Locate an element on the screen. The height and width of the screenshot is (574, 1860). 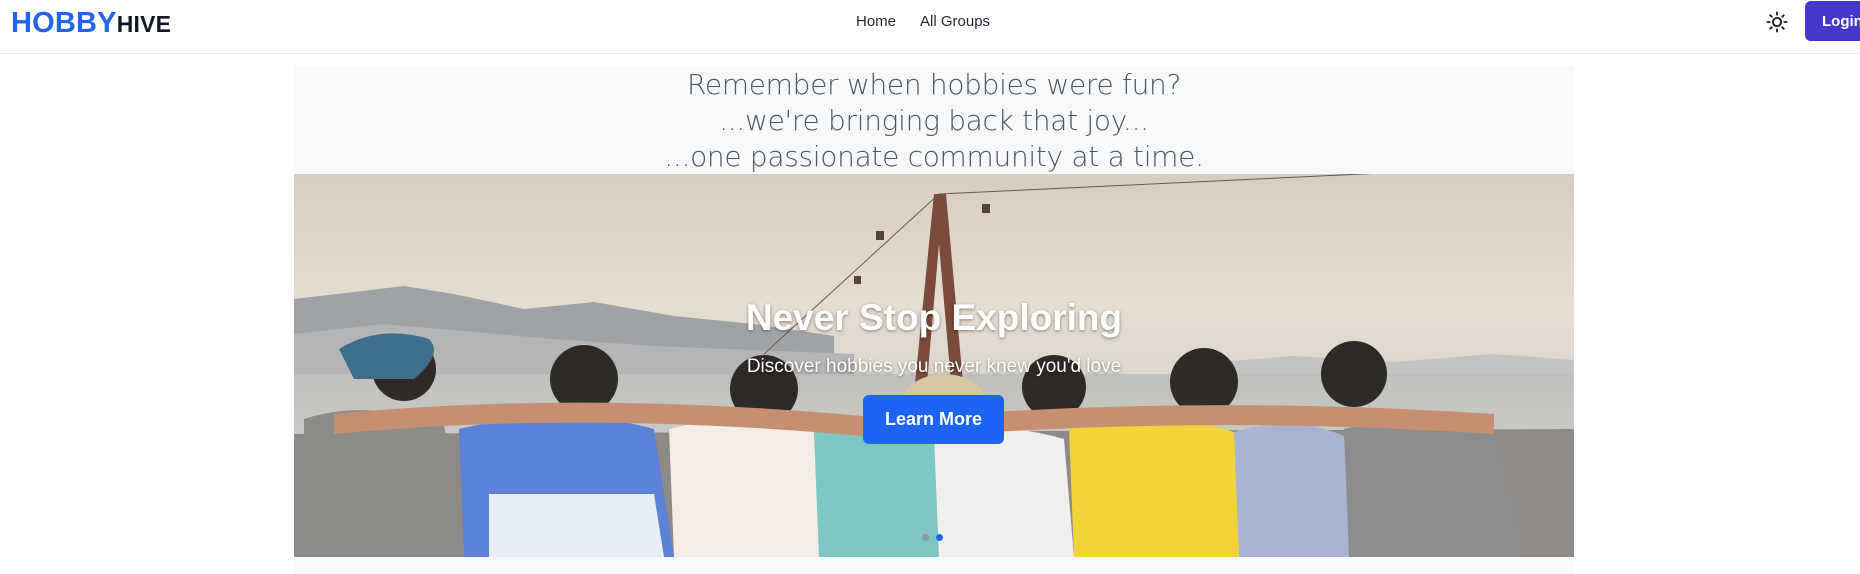
theme-toggle-button is located at coordinates (1777, 22).